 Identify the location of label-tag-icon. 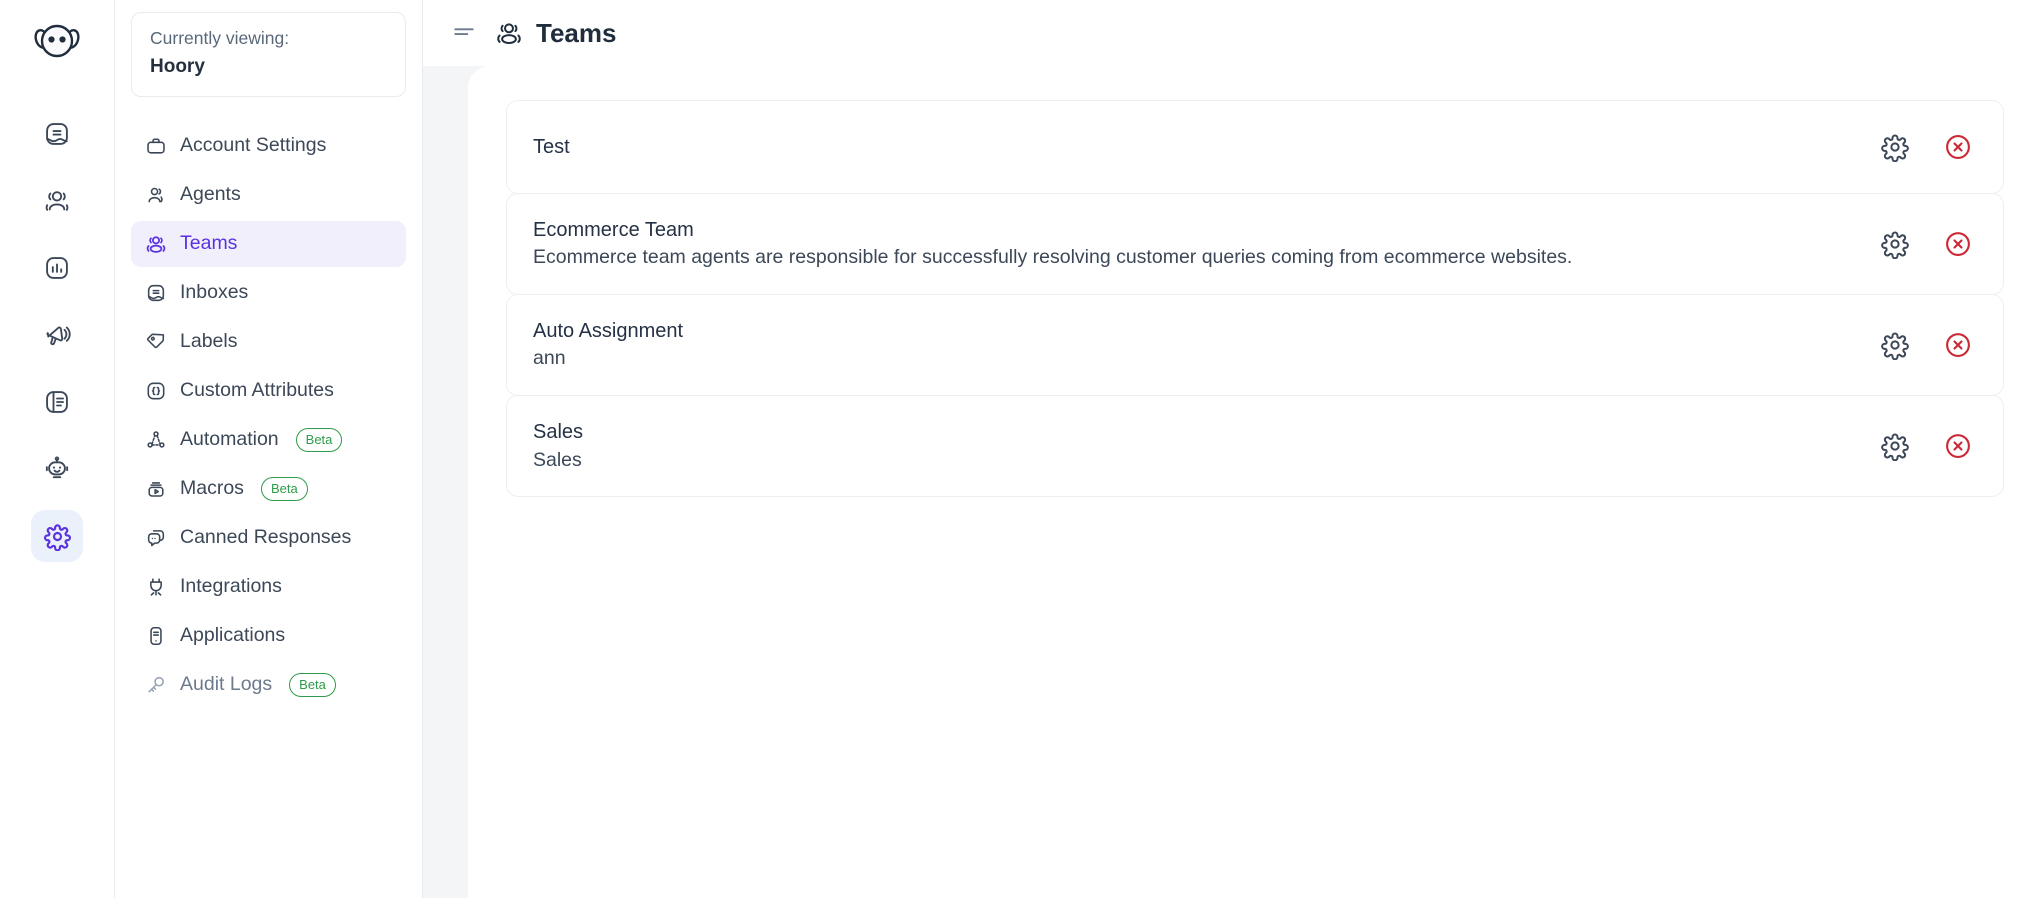
(156, 342).